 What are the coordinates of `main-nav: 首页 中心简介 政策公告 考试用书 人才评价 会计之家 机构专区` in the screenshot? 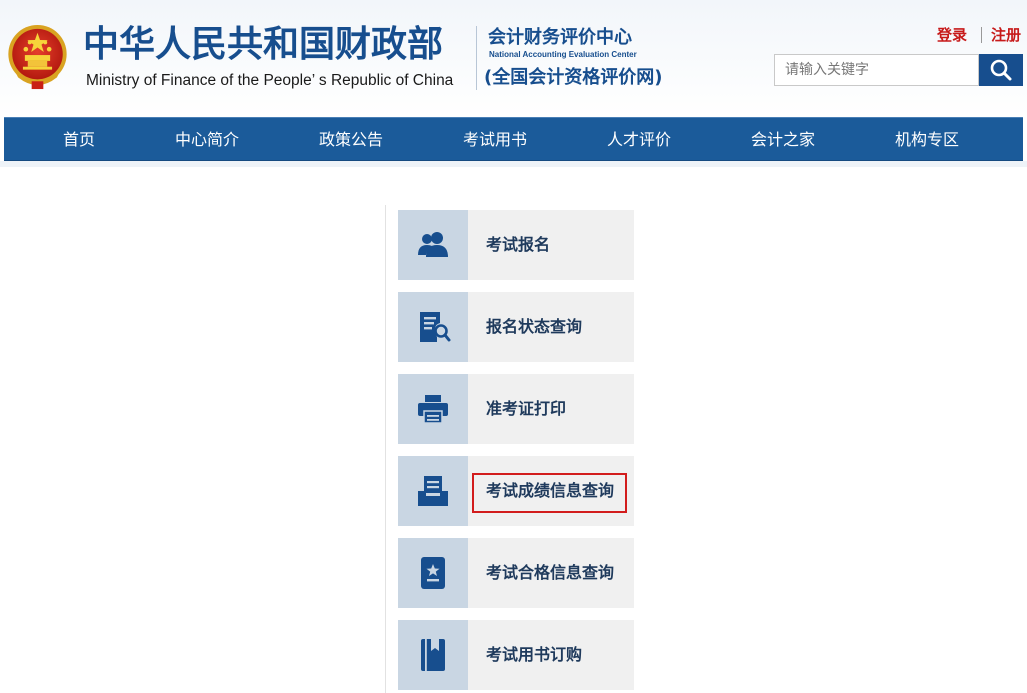 It's located at (513, 139).